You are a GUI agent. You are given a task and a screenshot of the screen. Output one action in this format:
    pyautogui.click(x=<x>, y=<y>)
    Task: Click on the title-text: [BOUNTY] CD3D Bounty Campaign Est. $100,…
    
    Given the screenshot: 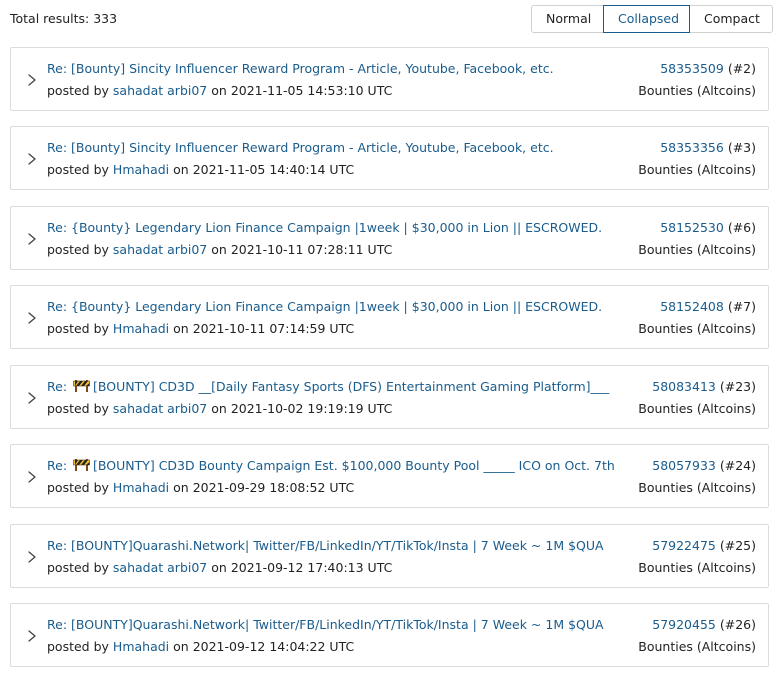 What is the action you would take?
    pyautogui.click(x=354, y=465)
    